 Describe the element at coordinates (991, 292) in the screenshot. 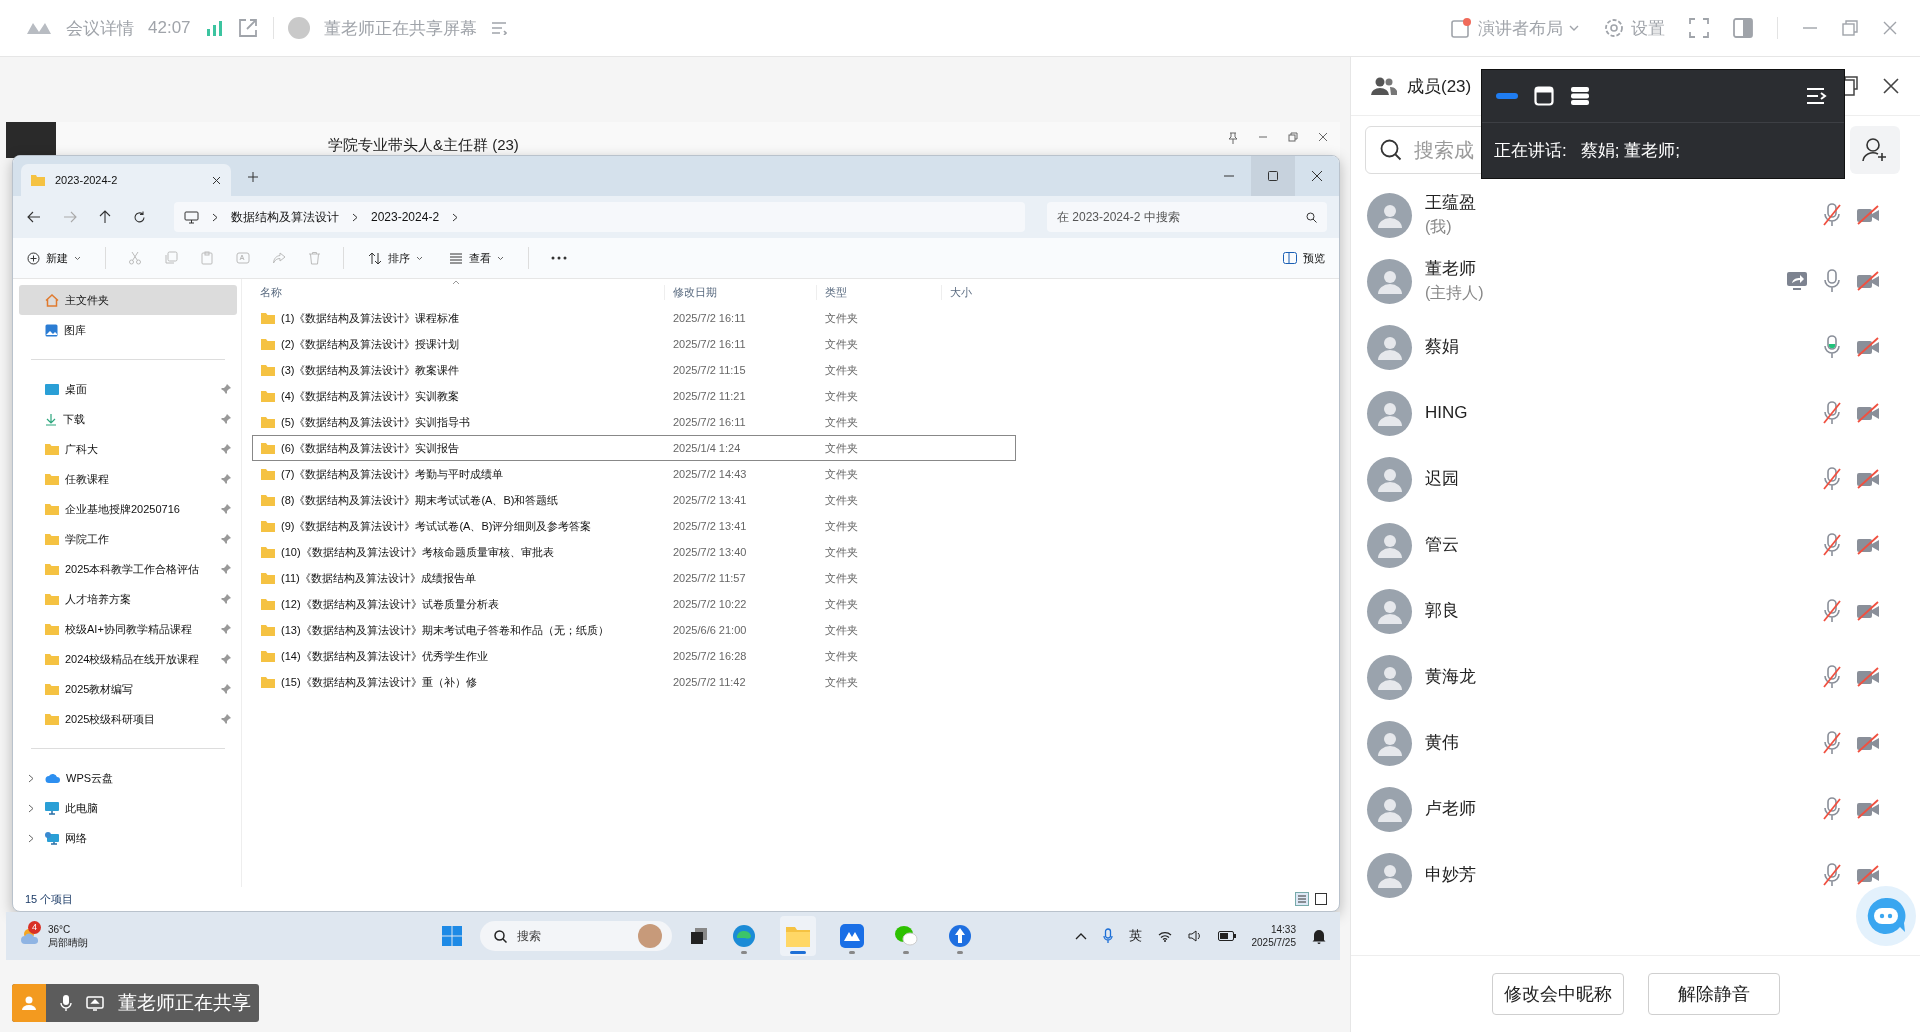

I see `column-header: 大小` at that location.